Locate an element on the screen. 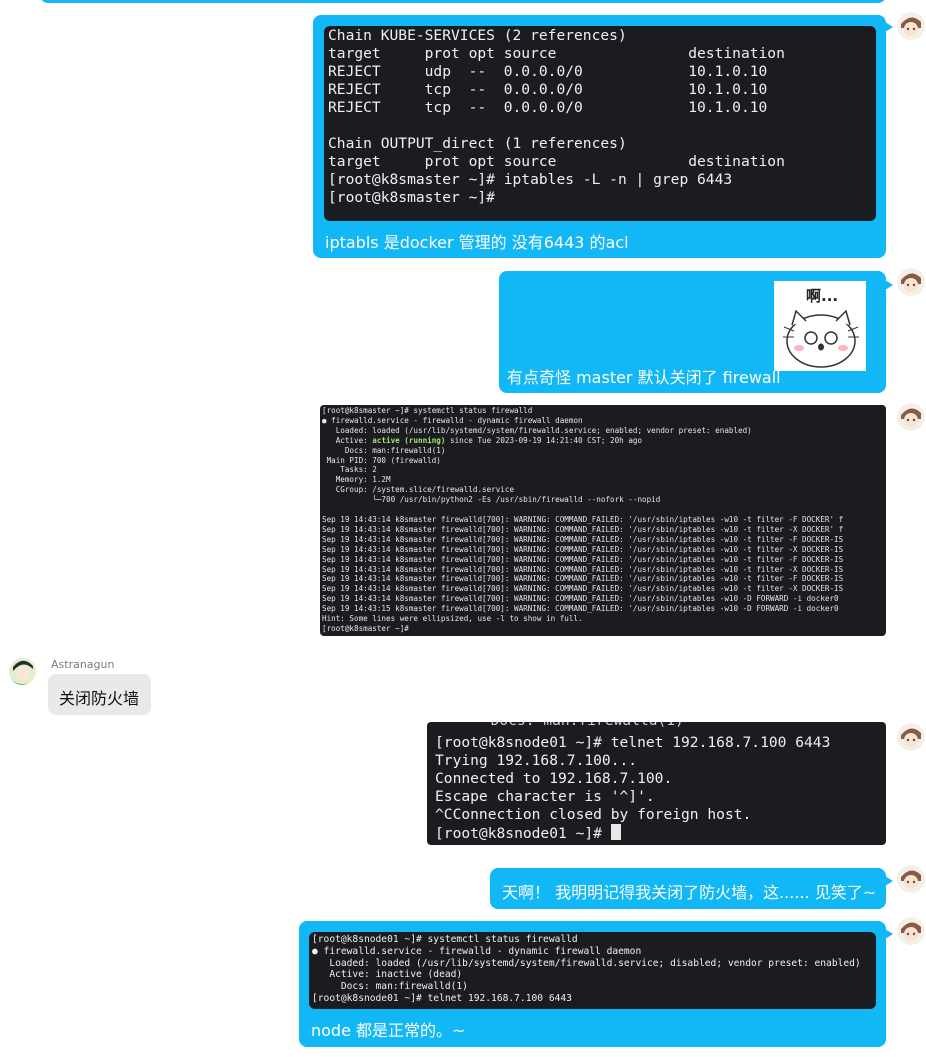  message-bubble-apology: 天啊！ 我明明记得我关闭了防火墙，这...... 见笑了~ is located at coordinates (688, 888).